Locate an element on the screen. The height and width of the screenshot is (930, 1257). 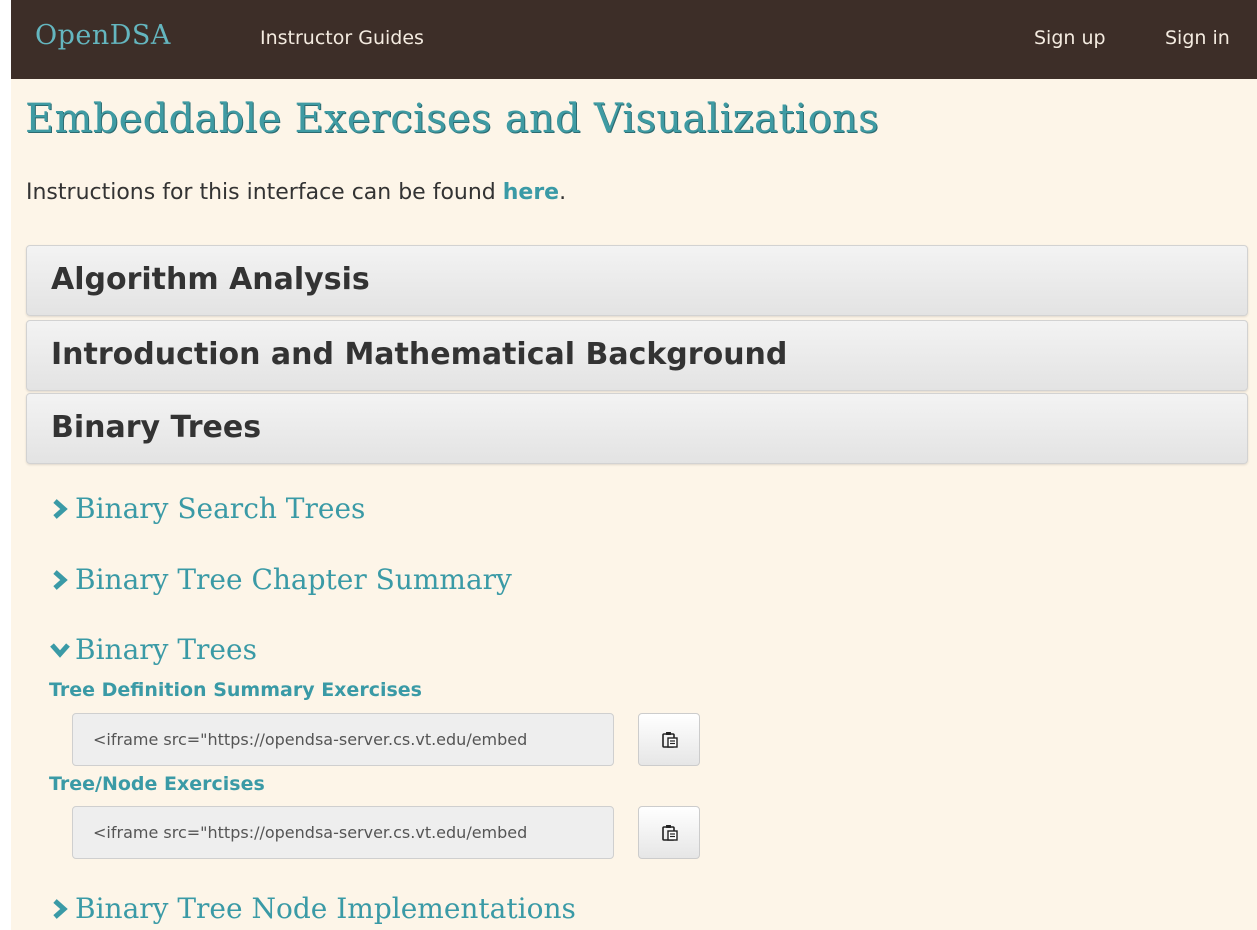
instructions-suffix: . is located at coordinates (563, 192).